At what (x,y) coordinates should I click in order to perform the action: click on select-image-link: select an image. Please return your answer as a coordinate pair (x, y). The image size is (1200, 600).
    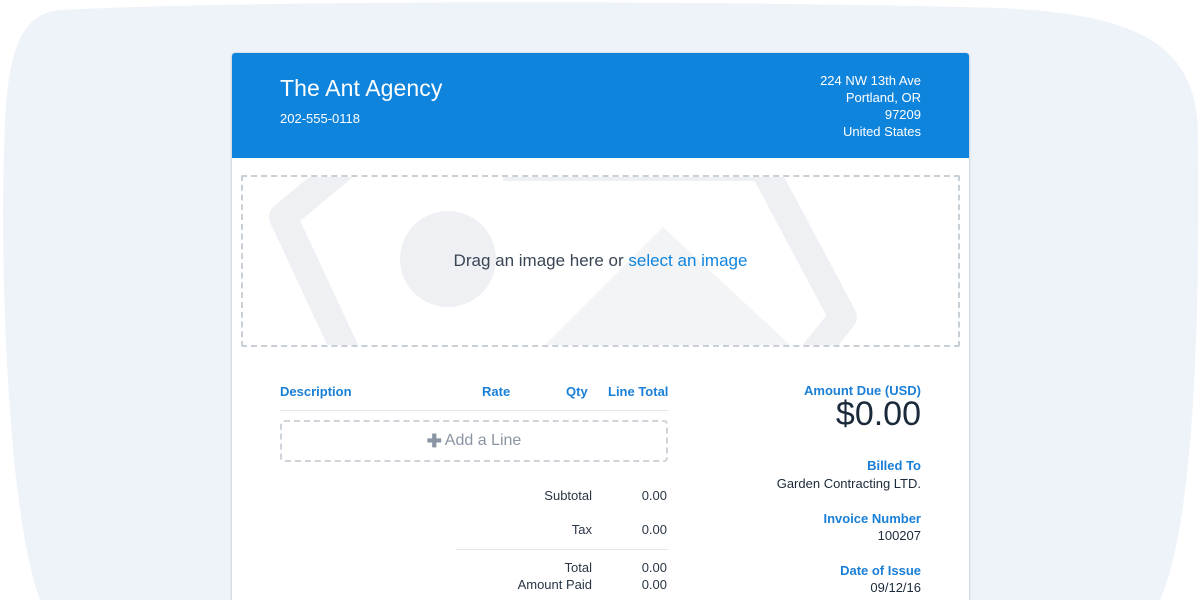
    Looking at the image, I should click on (687, 260).